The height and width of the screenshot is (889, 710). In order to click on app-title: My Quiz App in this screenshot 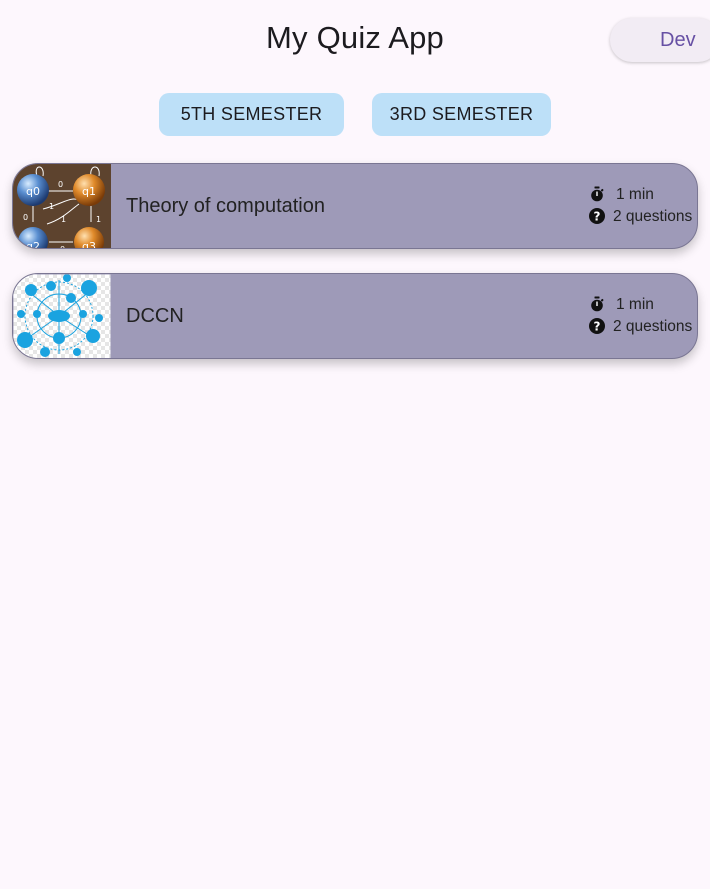, I will do `click(355, 37)`.